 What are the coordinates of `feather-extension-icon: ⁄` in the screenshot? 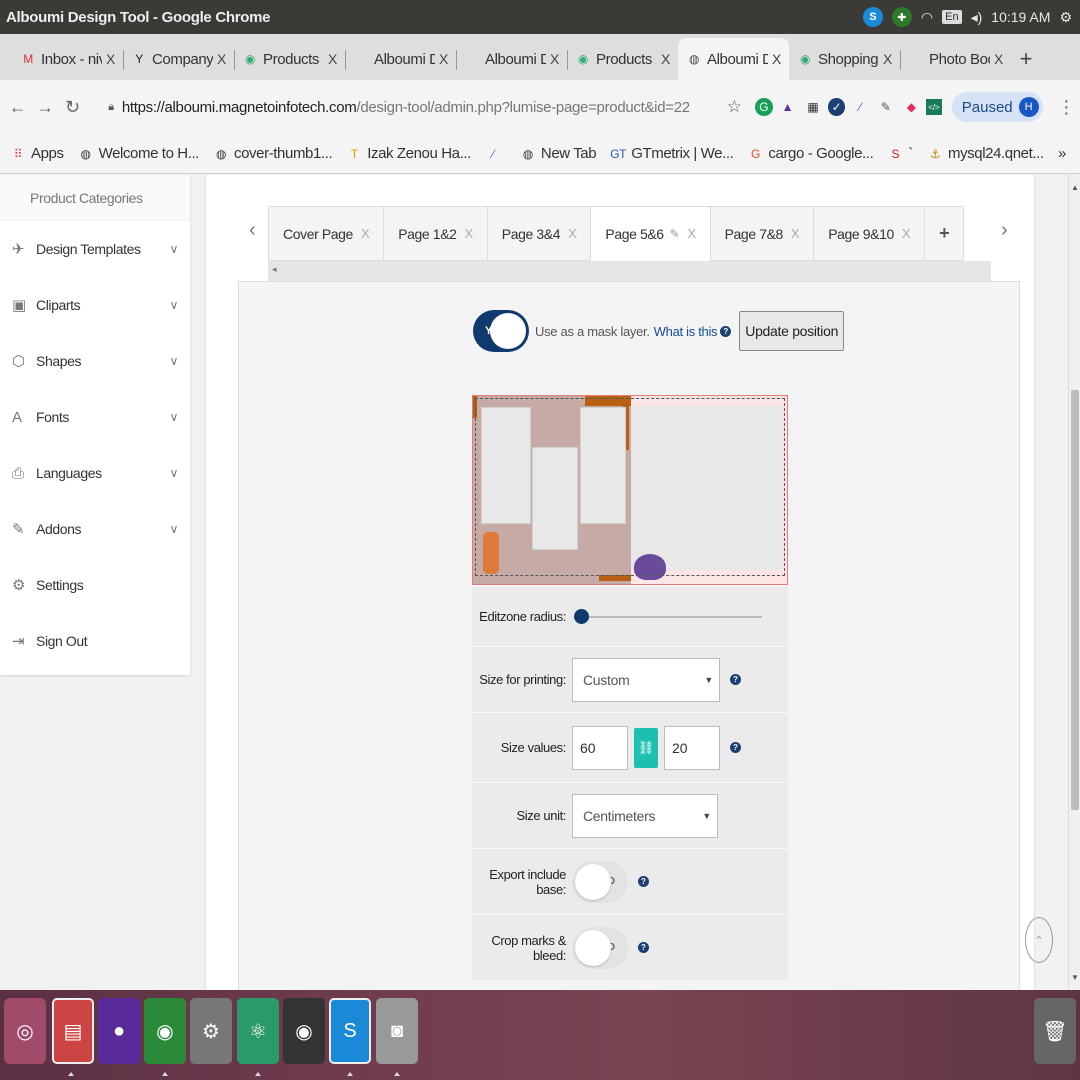 It's located at (860, 107).